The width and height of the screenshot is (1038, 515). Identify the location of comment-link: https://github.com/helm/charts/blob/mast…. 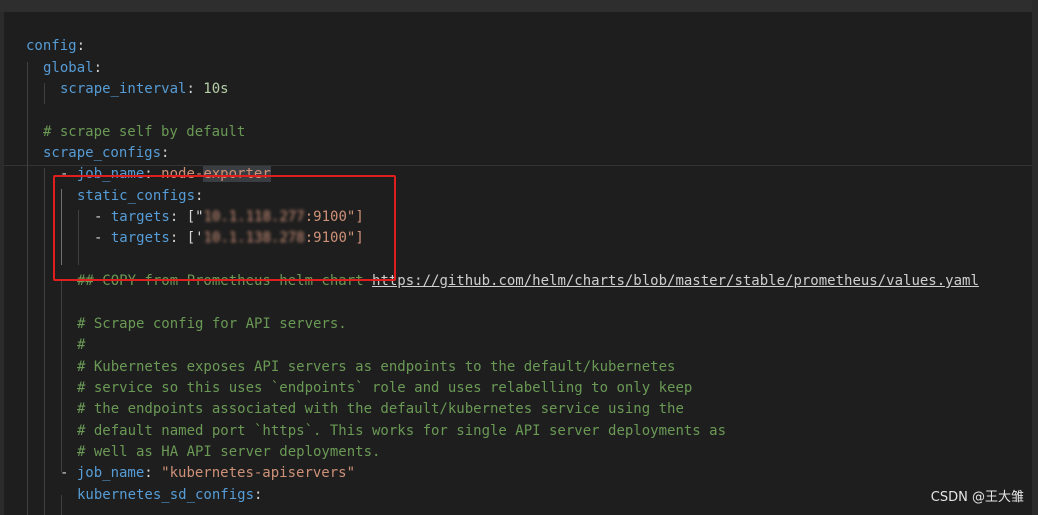
(675, 281).